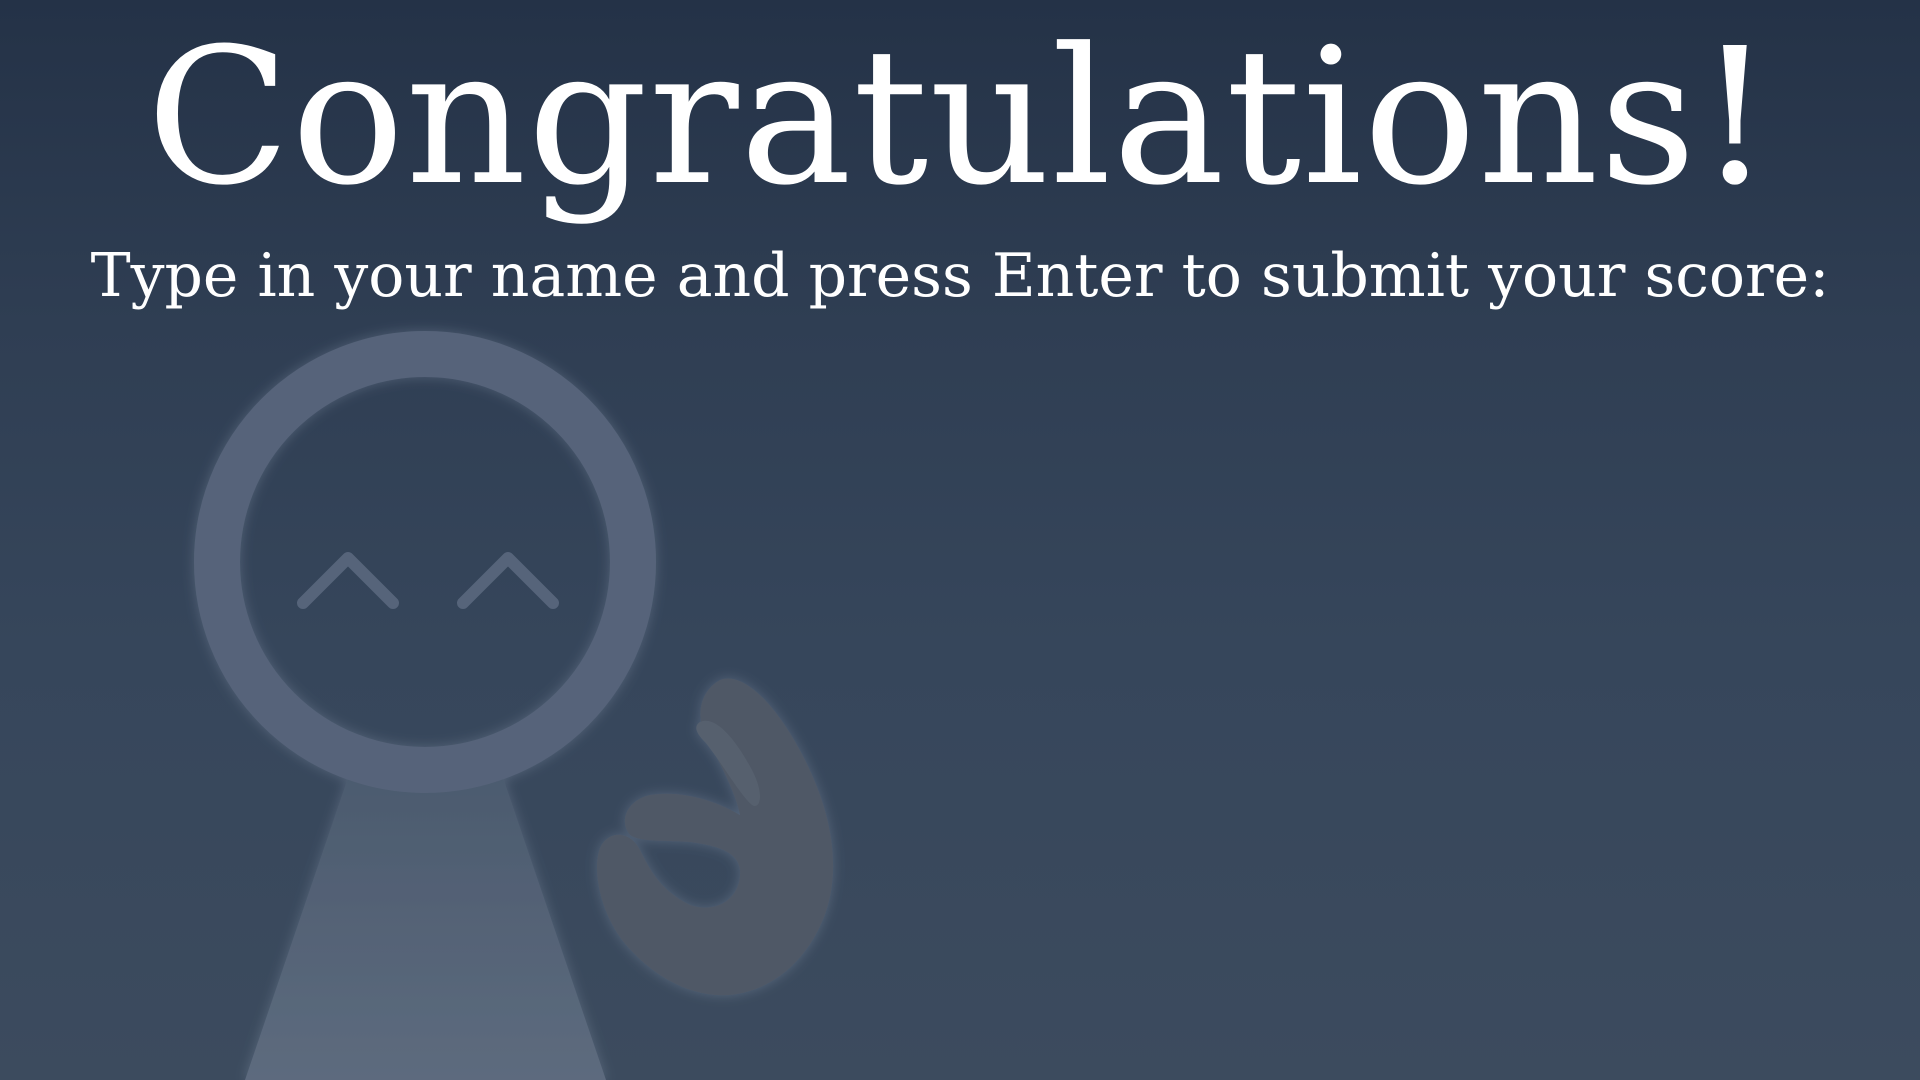  What do you see at coordinates (1262, 386) in the screenshot?
I see `player-name-input` at bounding box center [1262, 386].